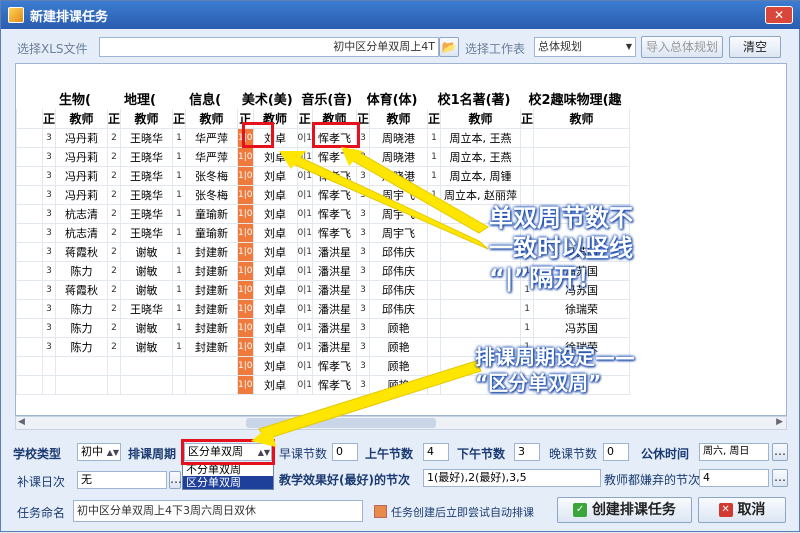 The width and height of the screenshot is (800, 533). I want to click on callout-line: 排课周期设定——, so click(555, 357).